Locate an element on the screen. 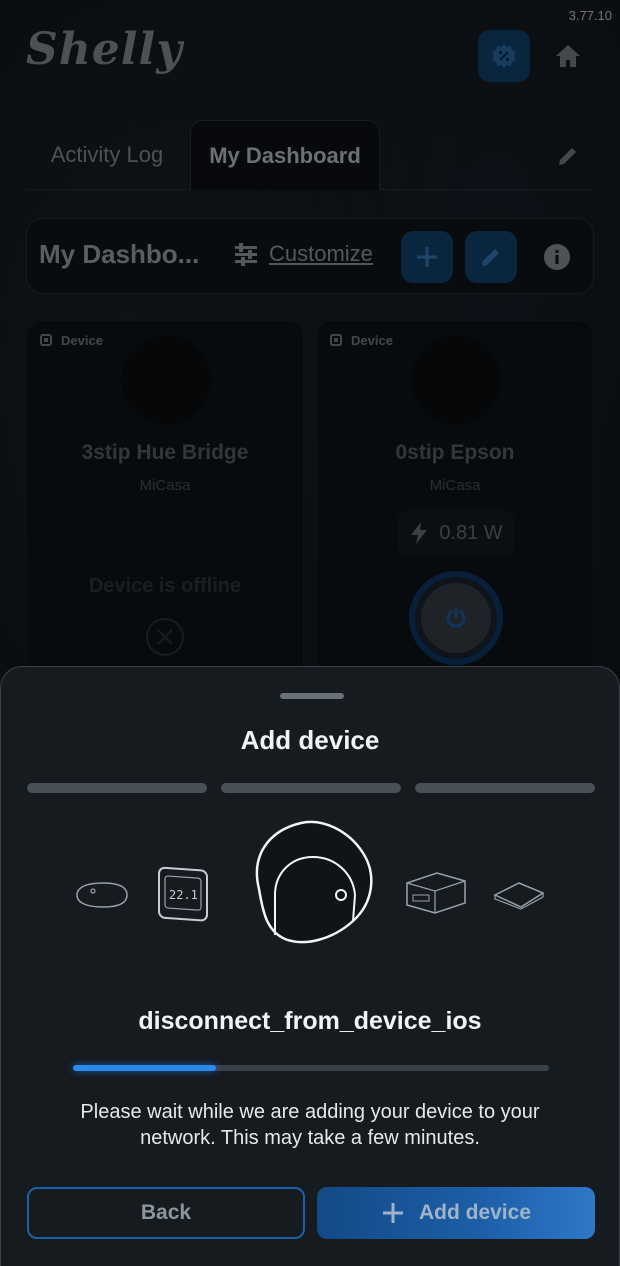 This screenshot has width=620, height=1266. sheet-drag-handle is located at coordinates (312, 696).